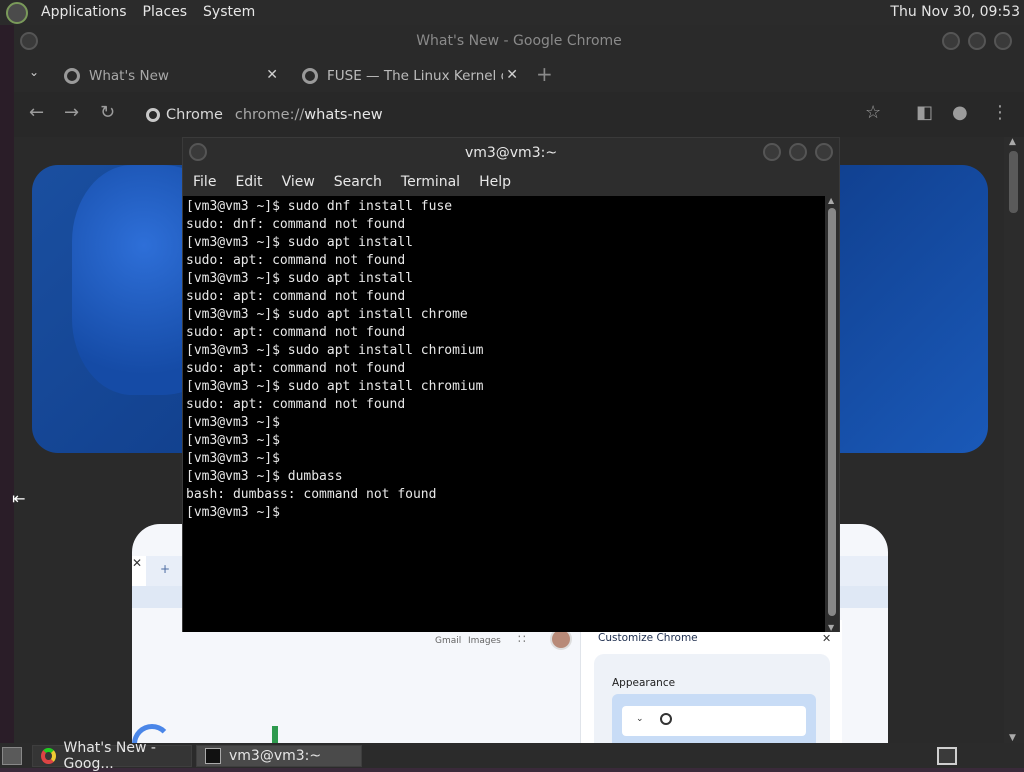 The image size is (1024, 772). I want to click on page-scrollbar: ▲ ▼, so click(1014, 440).